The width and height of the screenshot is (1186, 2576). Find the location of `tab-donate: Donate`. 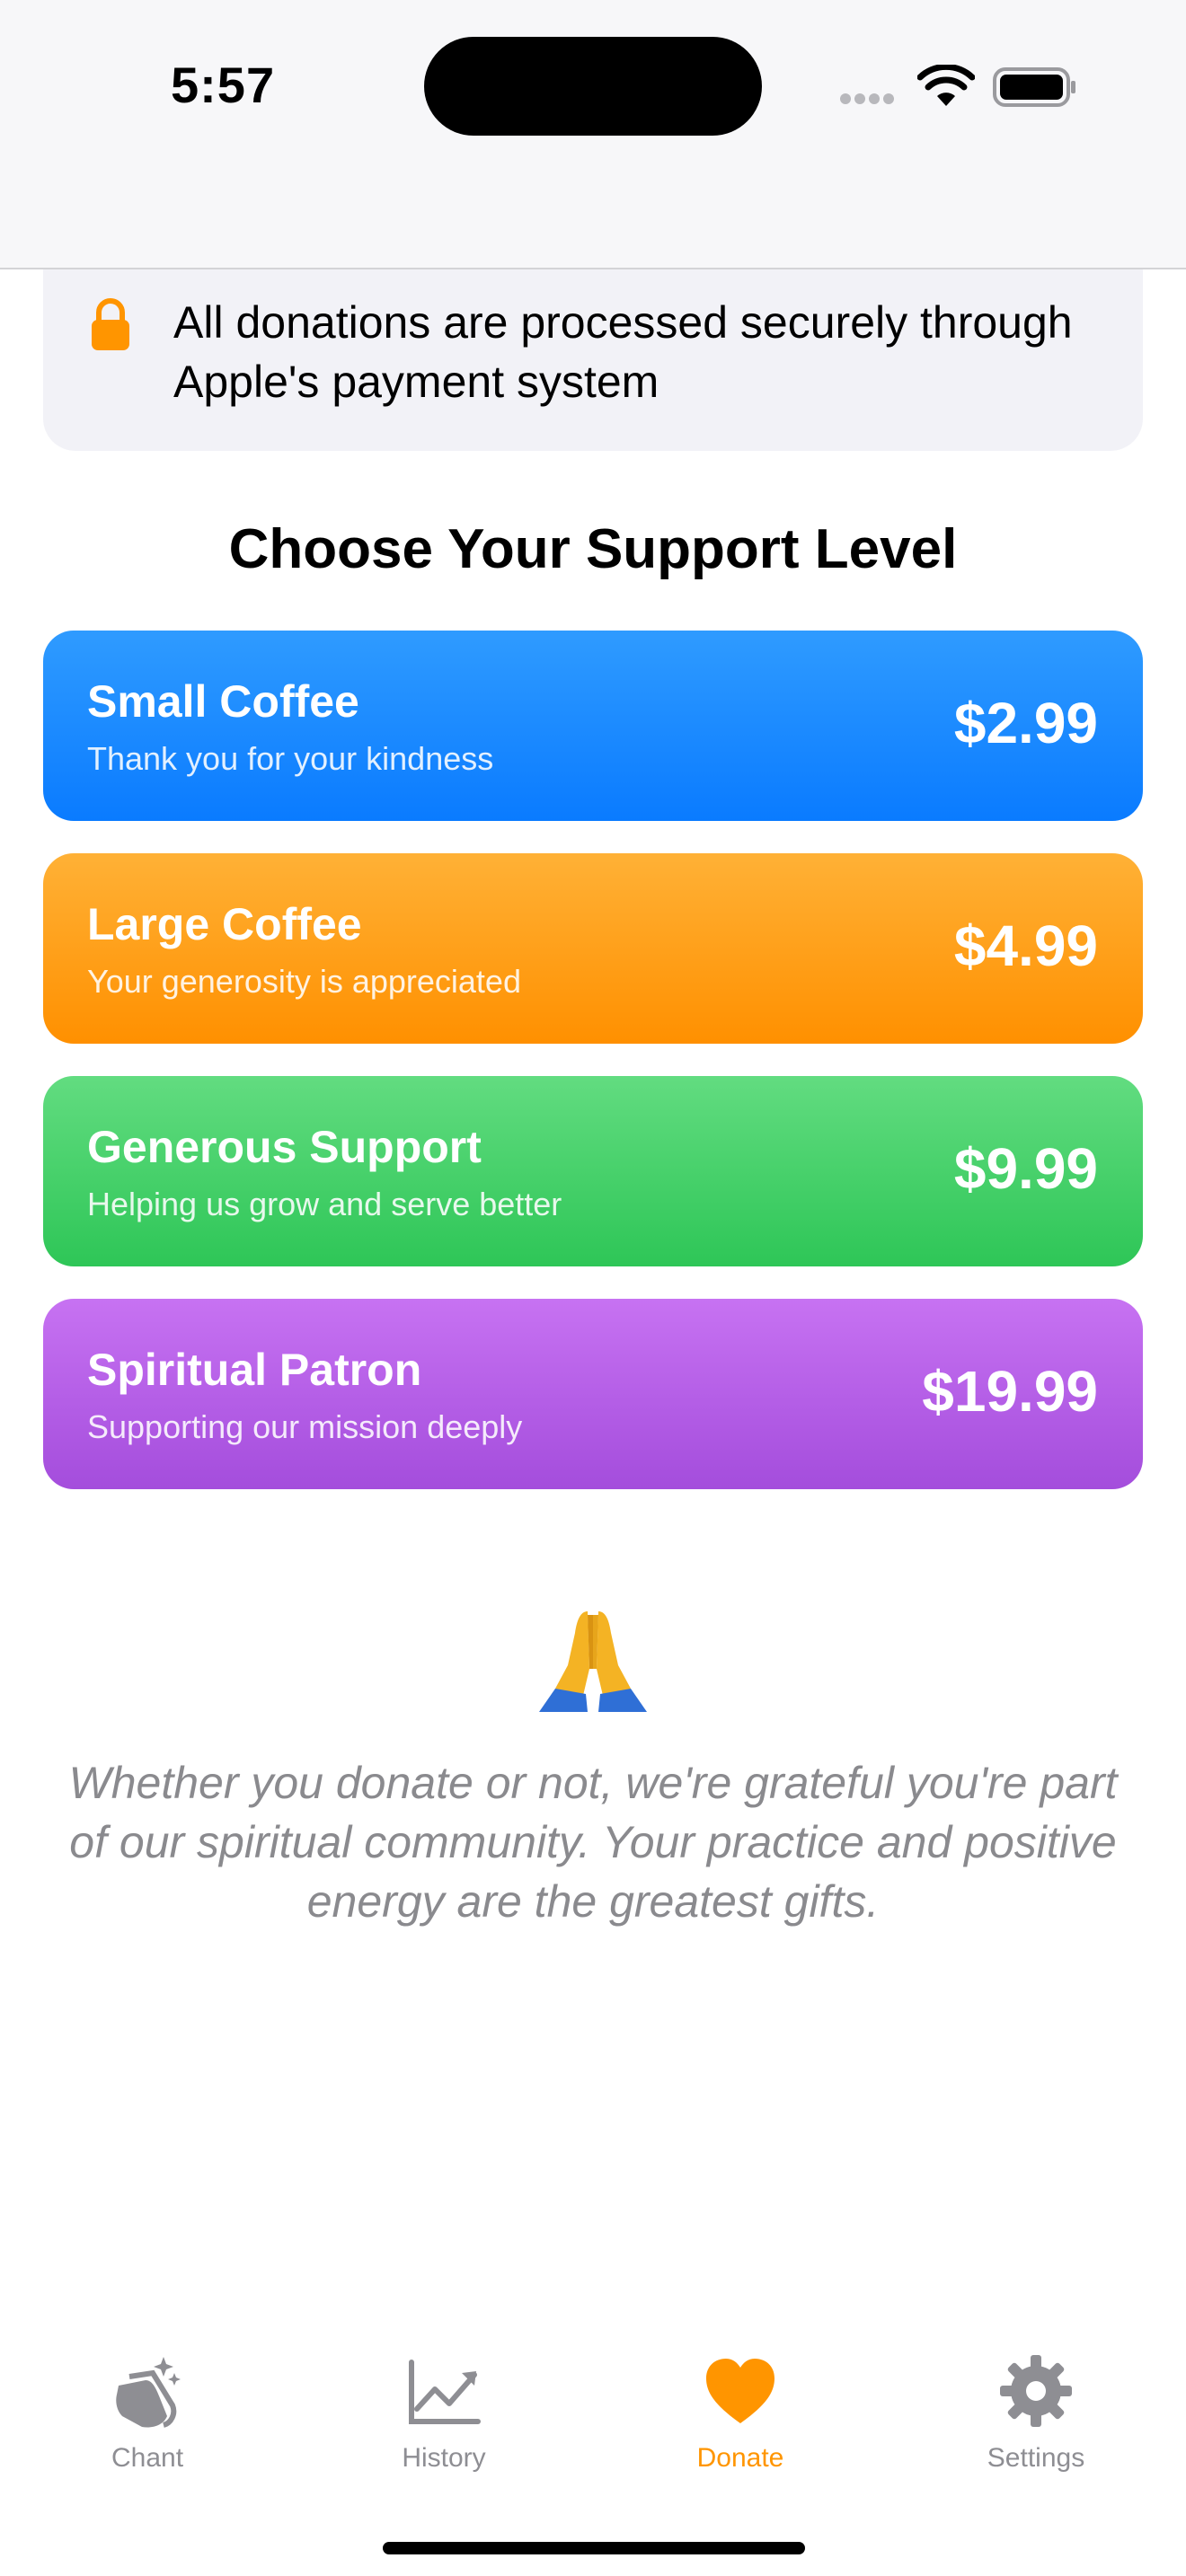

tab-donate: Donate is located at coordinates (740, 2420).